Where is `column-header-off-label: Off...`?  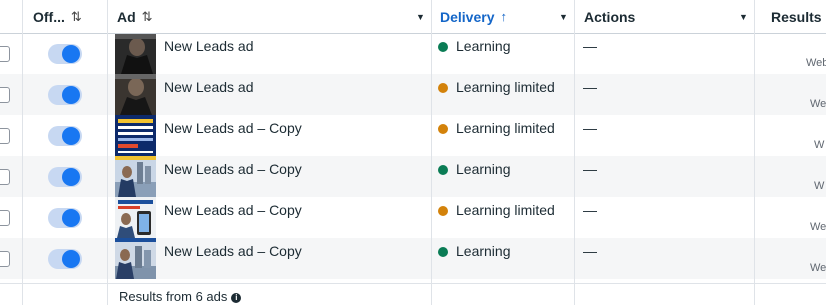 column-header-off-label: Off... is located at coordinates (49, 16).